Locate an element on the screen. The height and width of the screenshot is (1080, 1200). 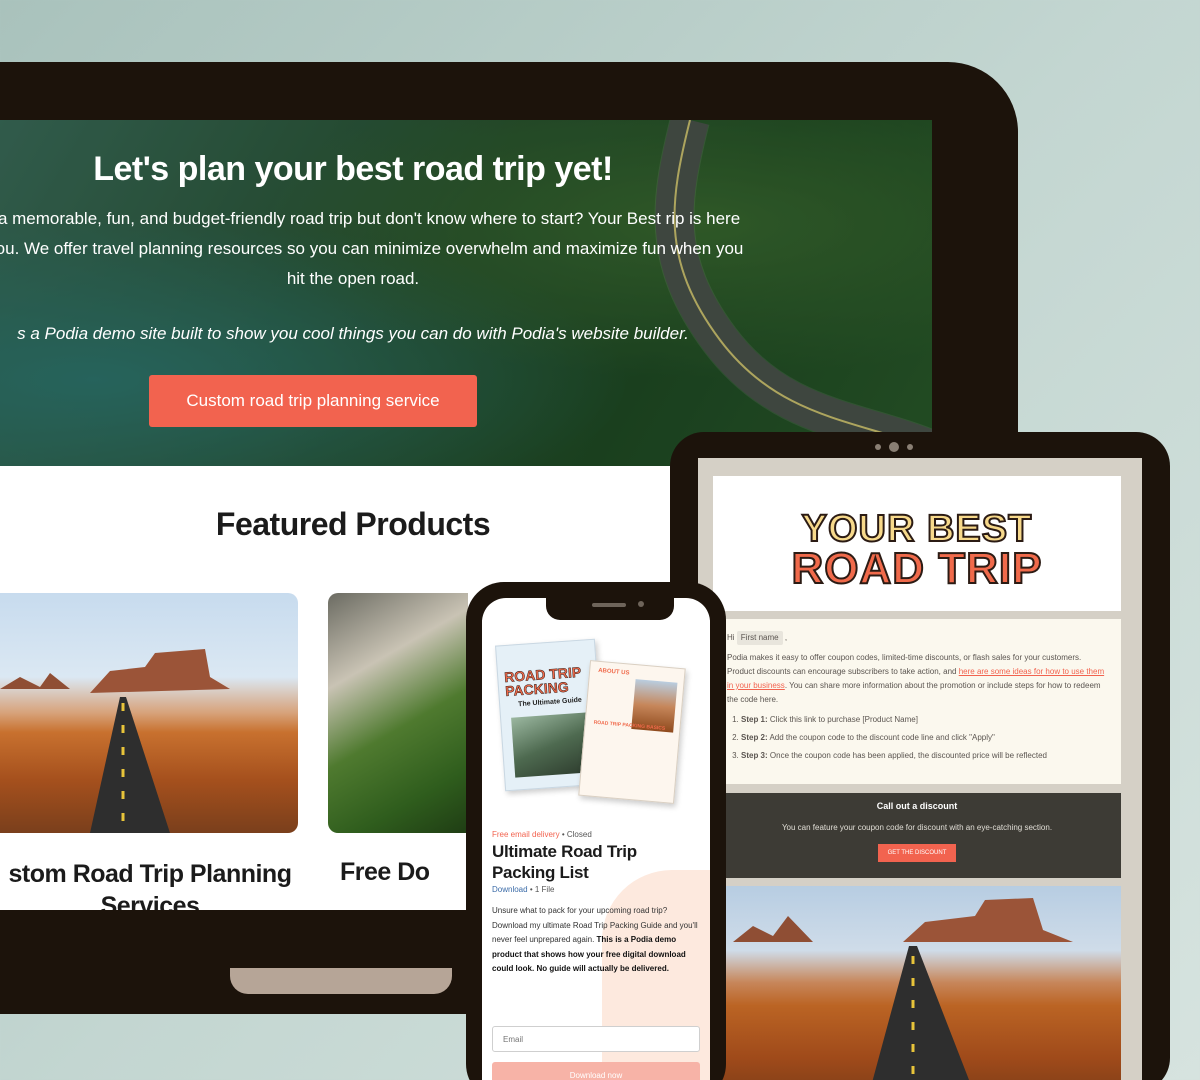
logo-line-2: ROAD TRIP is located at coordinates (917, 568).